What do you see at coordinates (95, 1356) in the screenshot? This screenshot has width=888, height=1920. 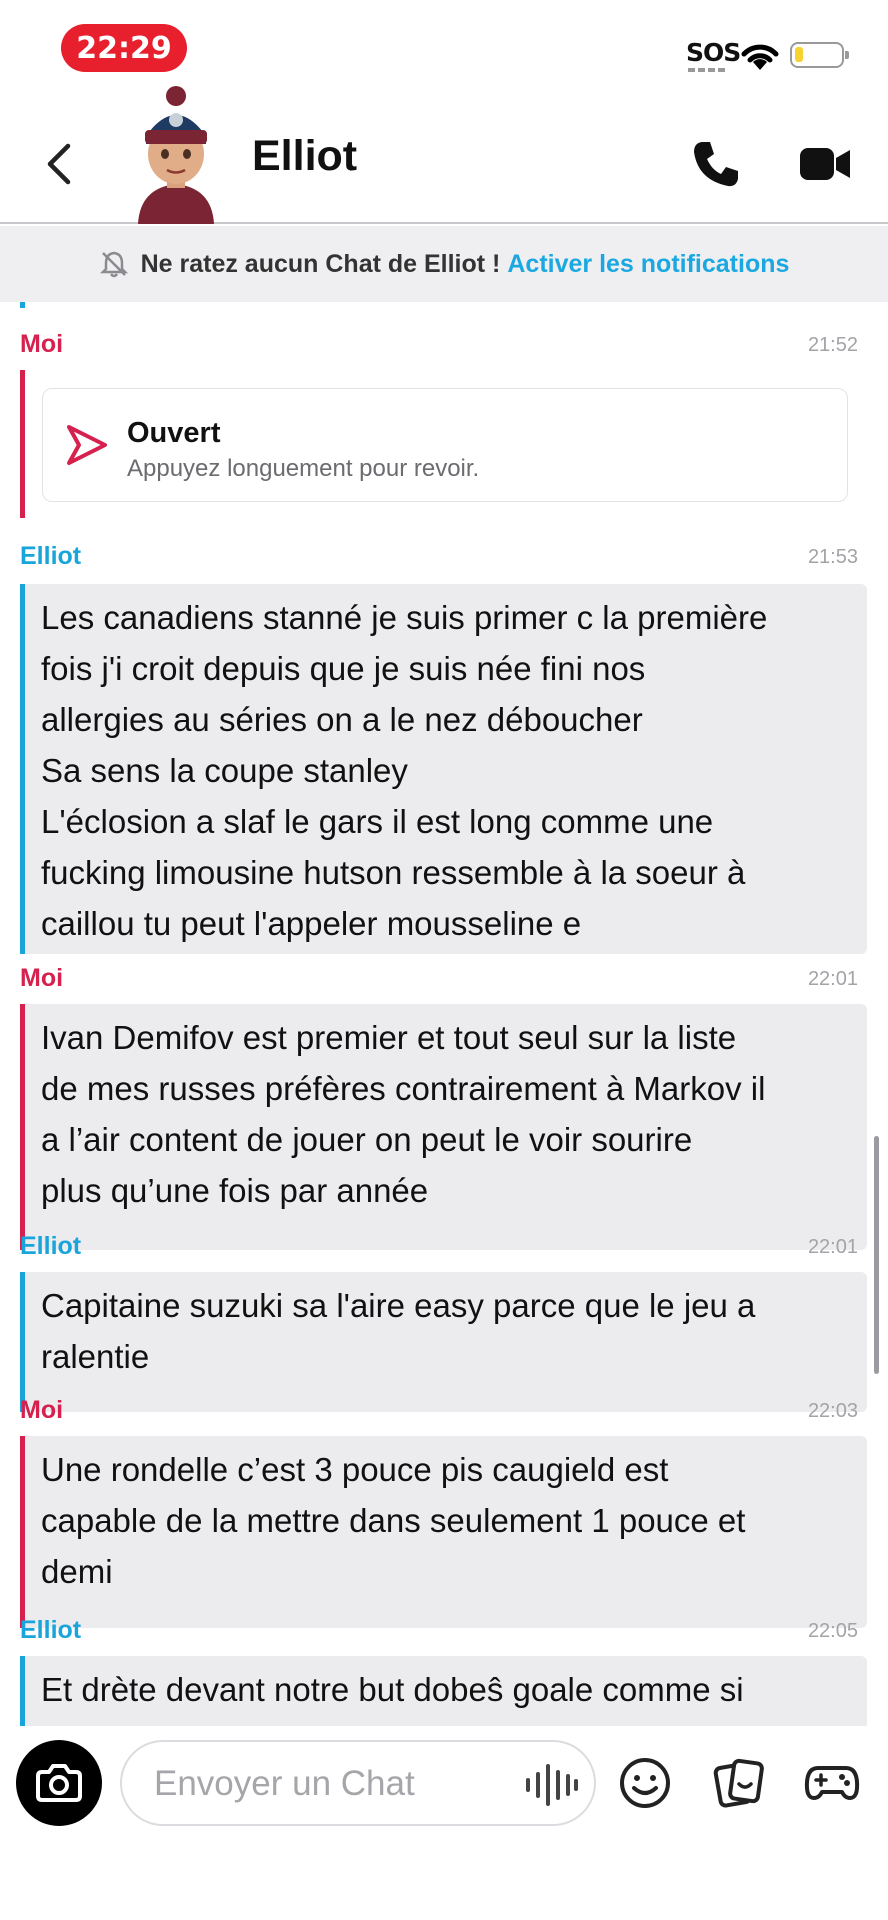 I see `message-line: ralentie` at bounding box center [95, 1356].